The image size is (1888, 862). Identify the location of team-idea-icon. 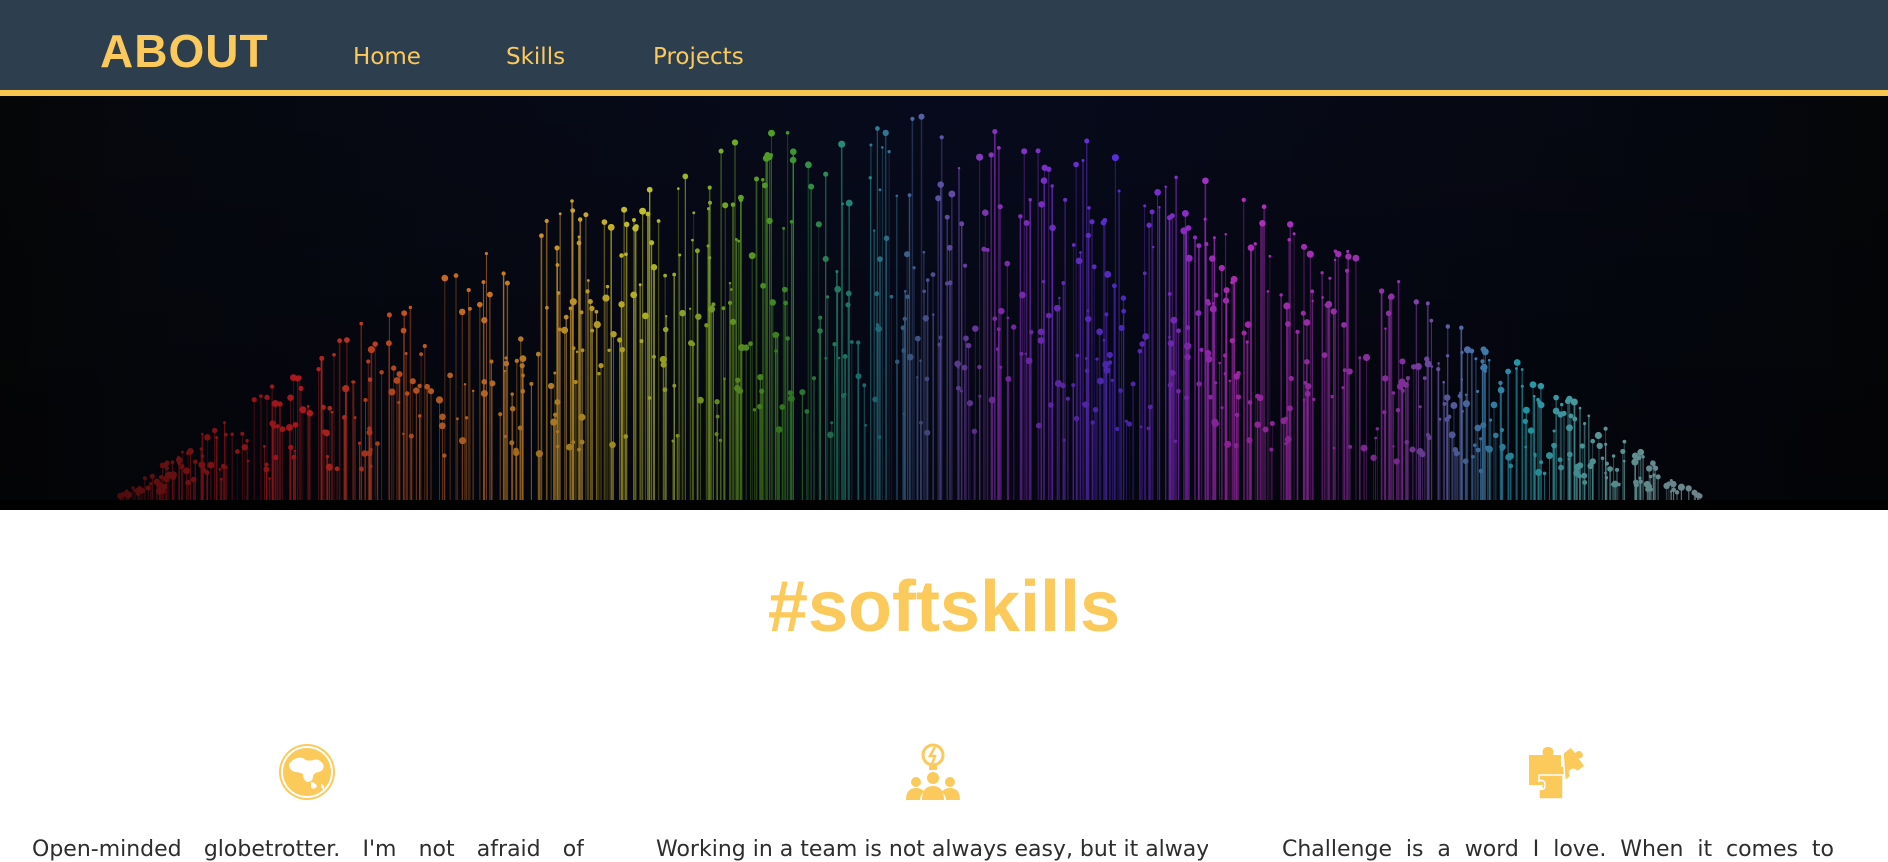
(933, 771).